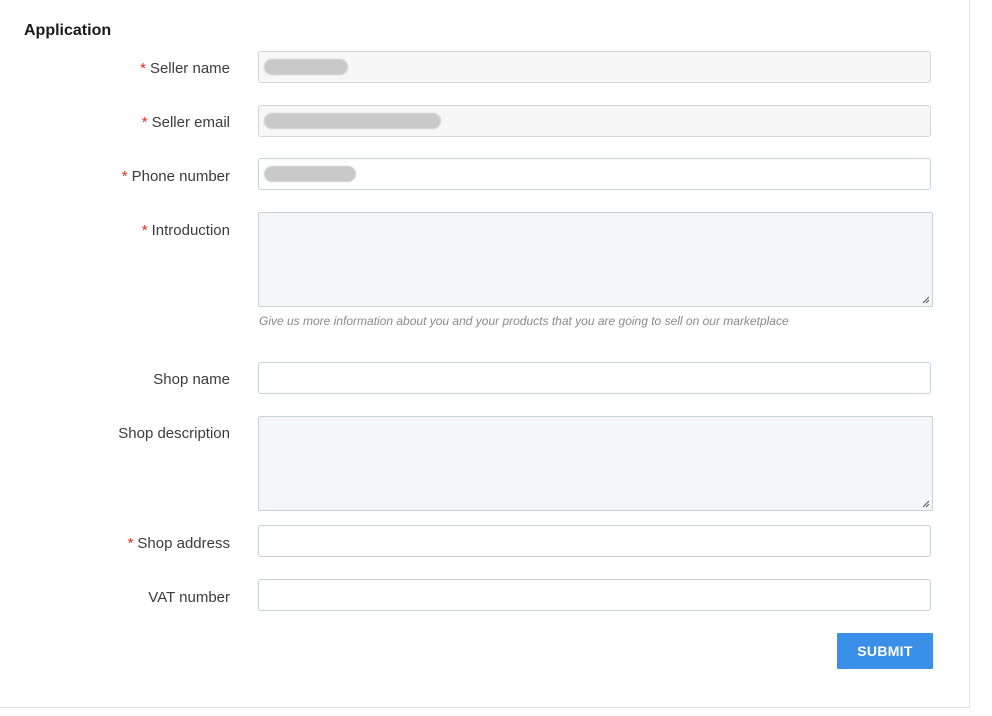  What do you see at coordinates (594, 67) in the screenshot?
I see `seller-name-field` at bounding box center [594, 67].